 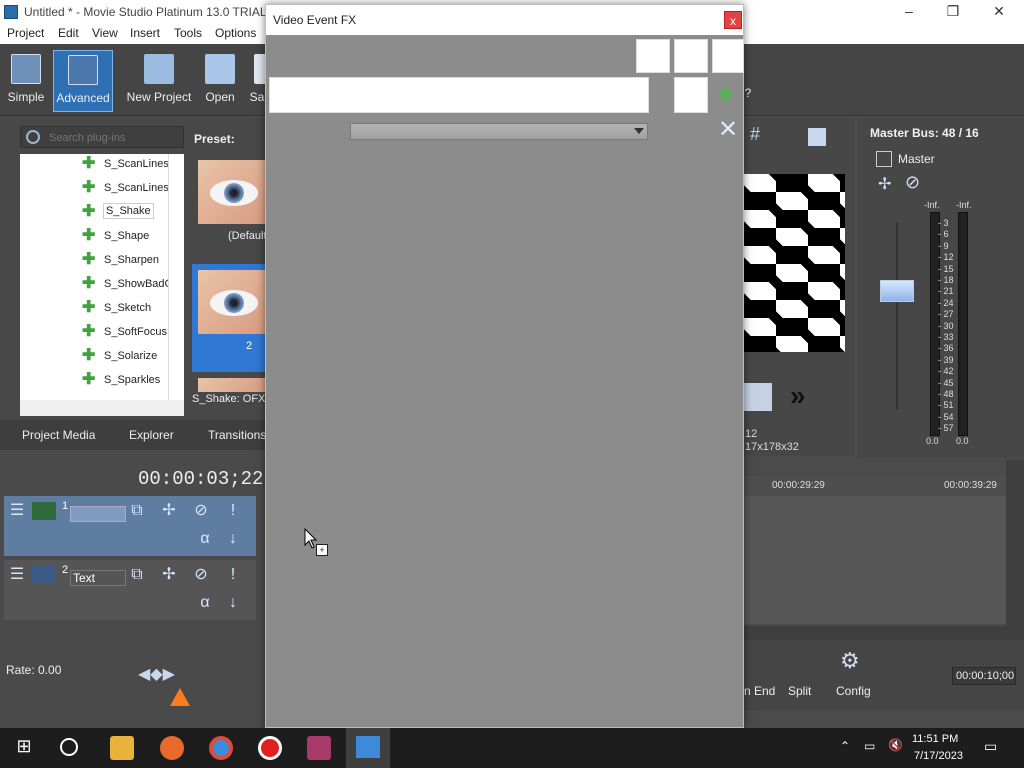 I want to click on windows-start-icon: ⊞, so click(x=24, y=748).